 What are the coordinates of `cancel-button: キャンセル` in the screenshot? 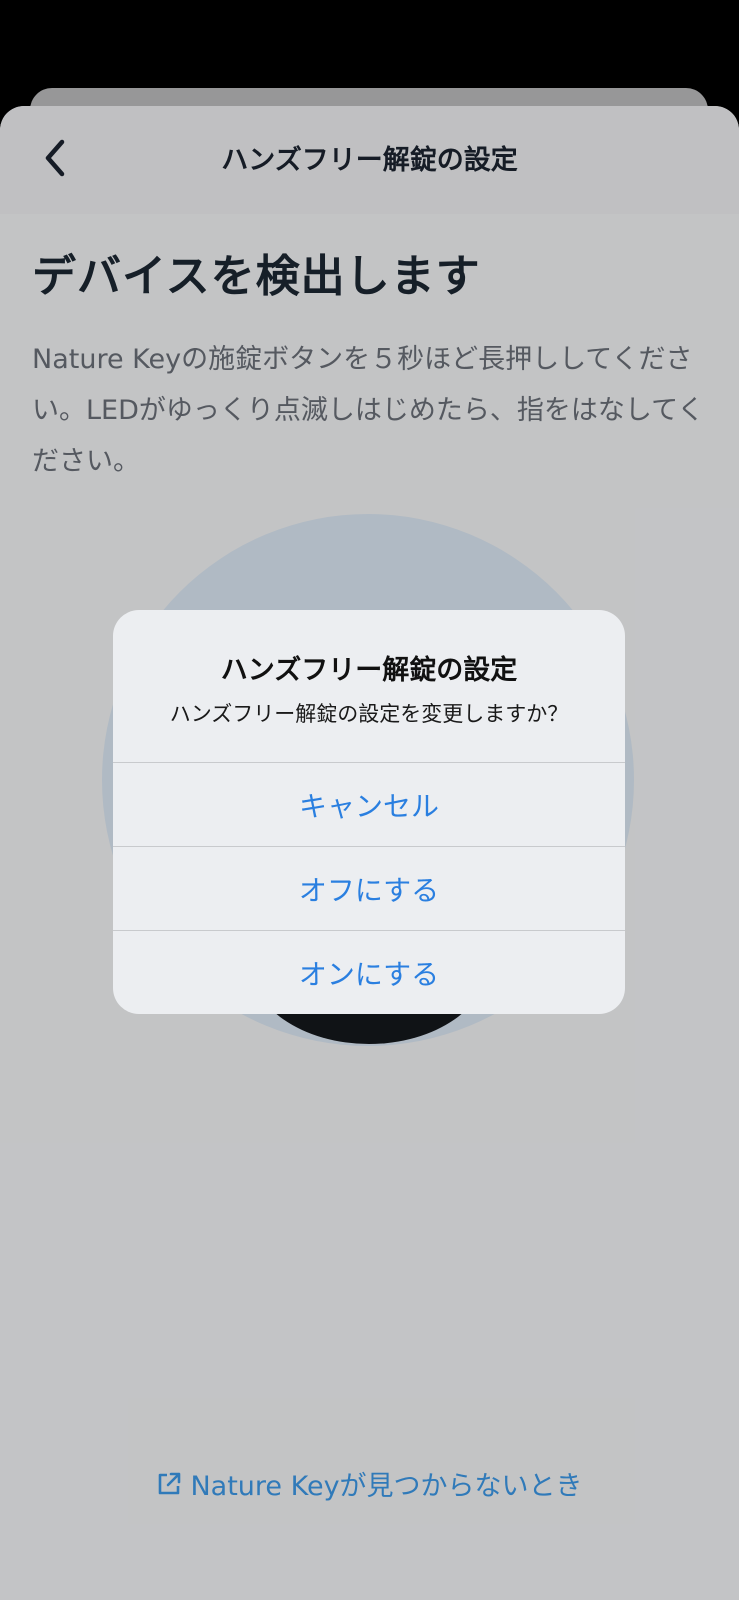 It's located at (369, 804).